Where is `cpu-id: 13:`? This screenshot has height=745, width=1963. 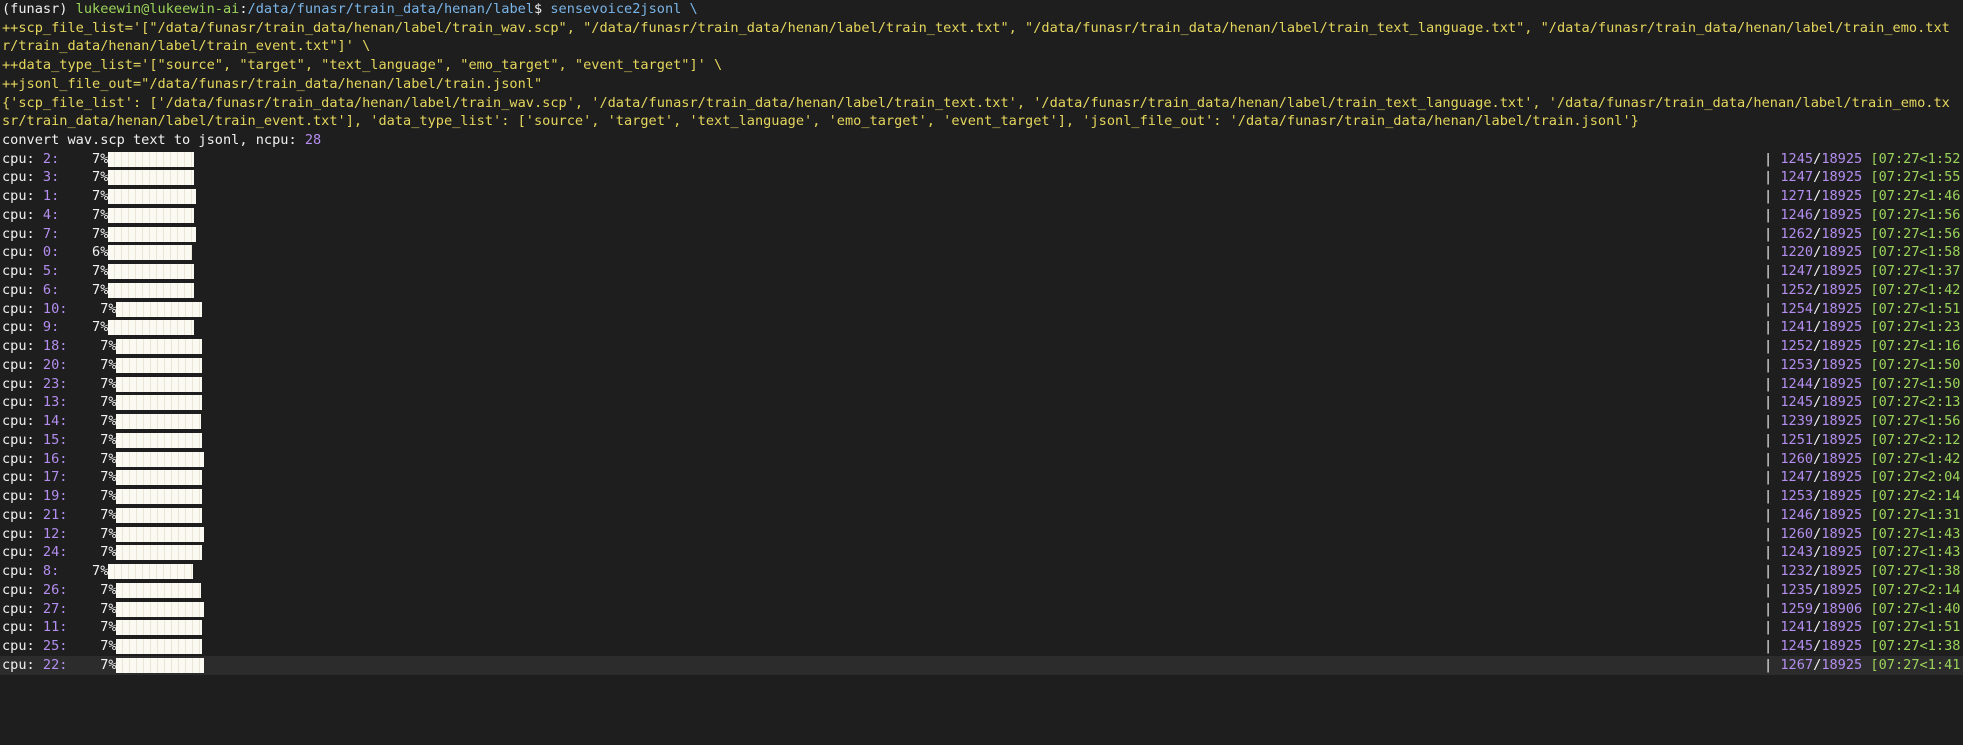 cpu-id: 13: is located at coordinates (55, 402).